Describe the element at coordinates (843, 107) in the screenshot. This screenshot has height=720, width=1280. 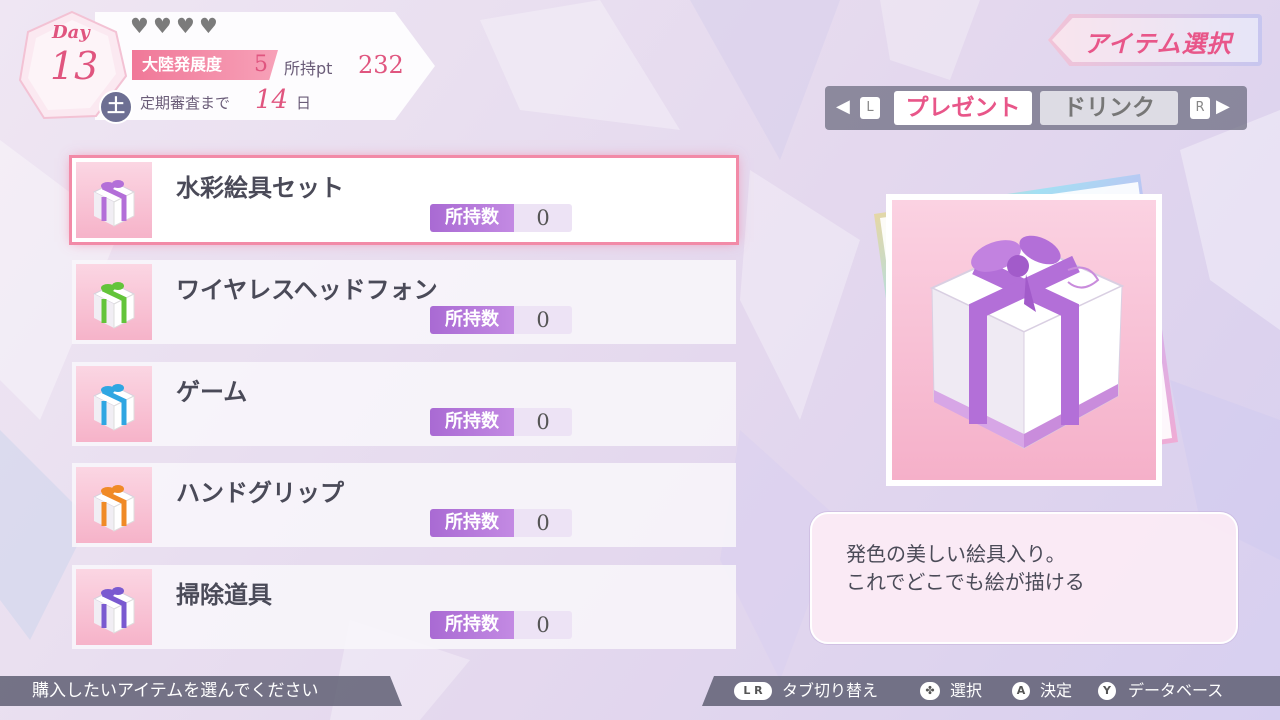
I see `tab-left-arrow-icon: ◀` at that location.